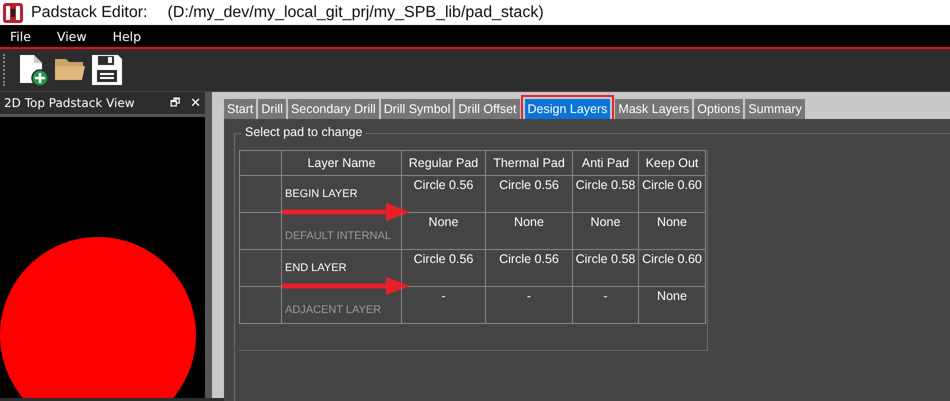 The height and width of the screenshot is (401, 950). Describe the element at coordinates (342, 231) in the screenshot. I see `table-cell: DEFAULT INTERNAL` at that location.